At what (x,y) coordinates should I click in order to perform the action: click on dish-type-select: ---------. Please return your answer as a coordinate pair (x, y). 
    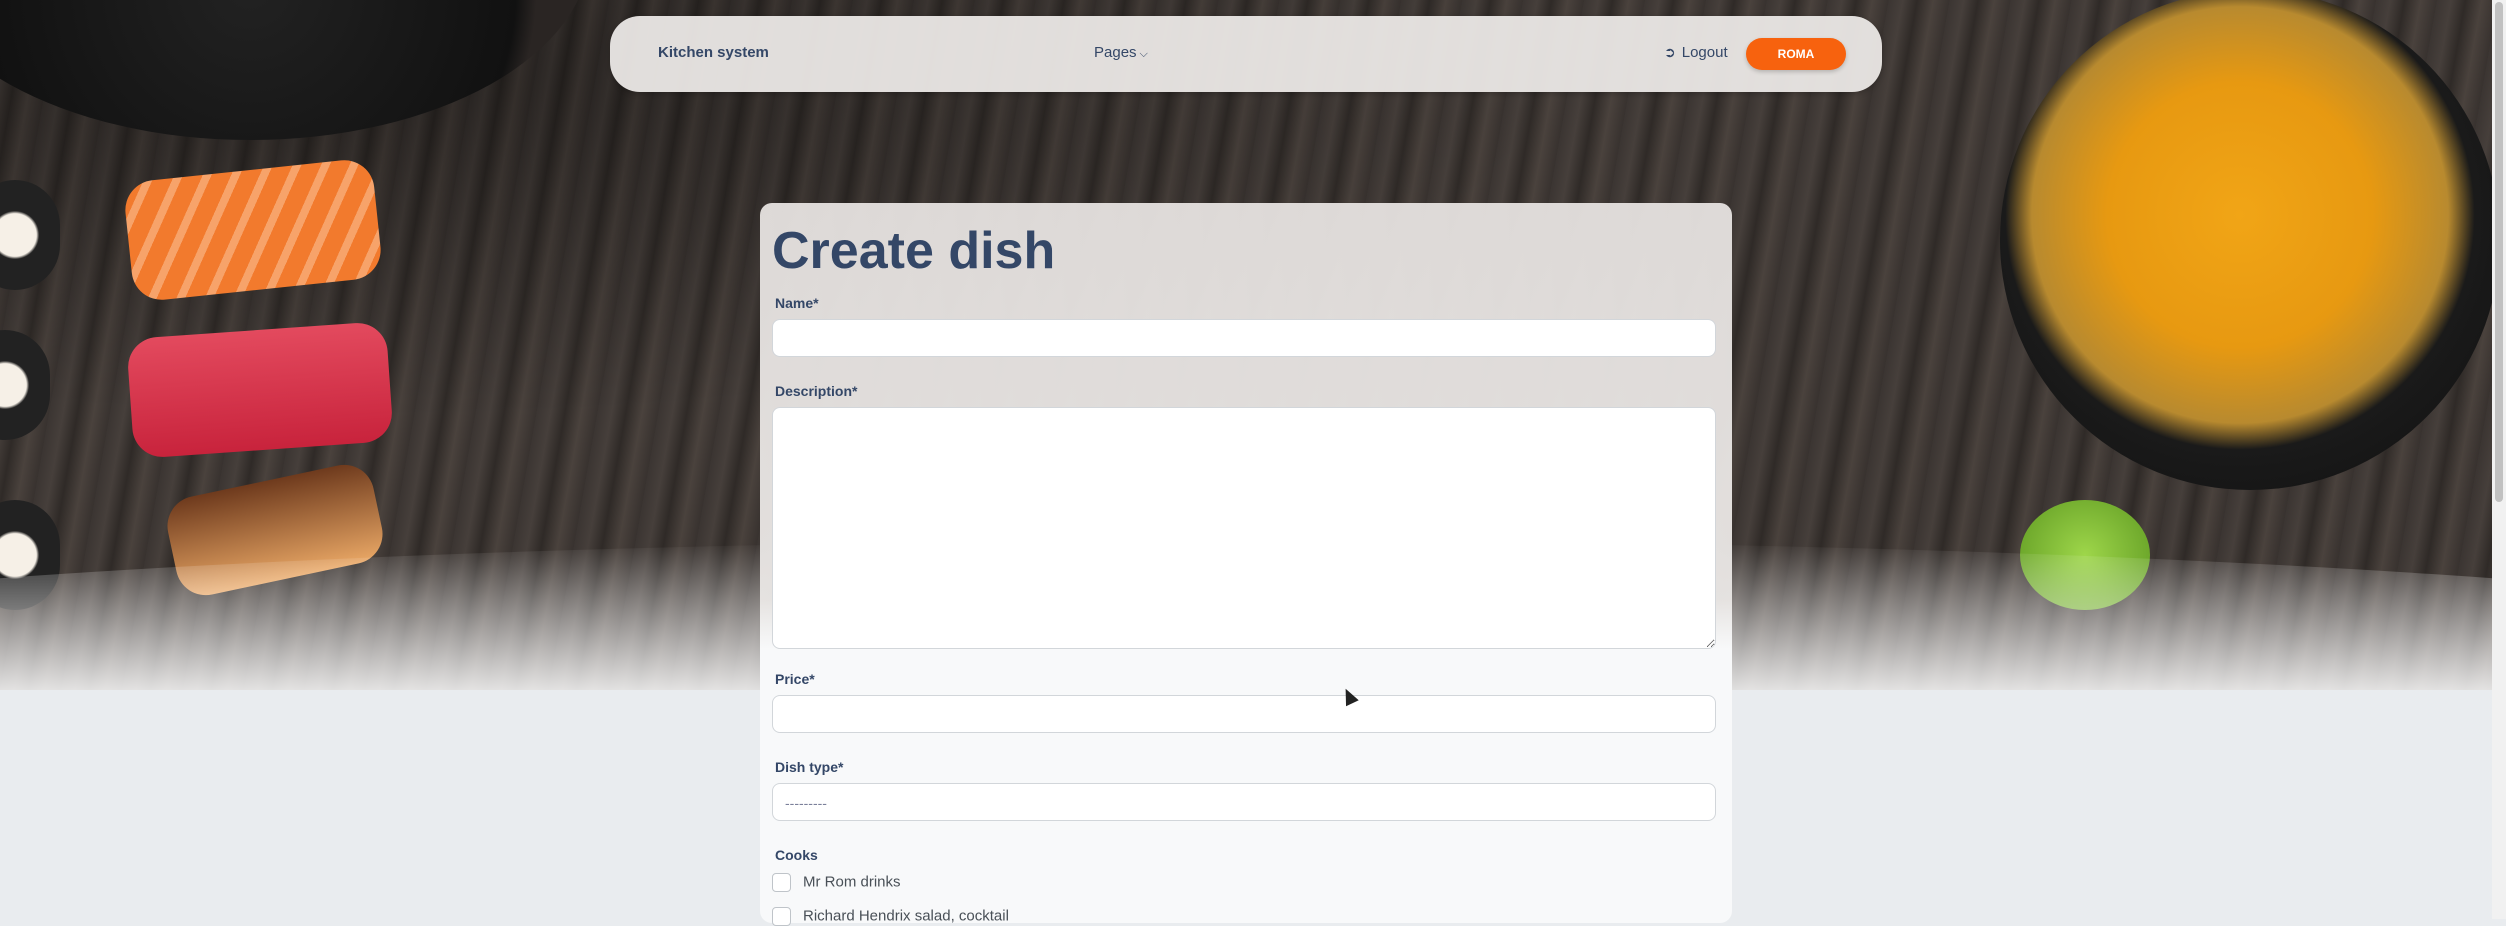
    Looking at the image, I should click on (1244, 802).